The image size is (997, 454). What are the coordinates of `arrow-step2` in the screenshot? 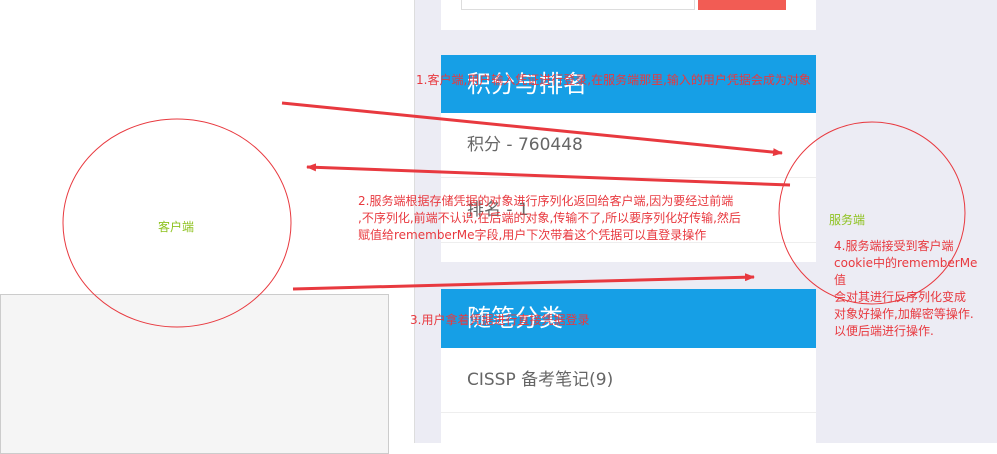 It's located at (548, 175).